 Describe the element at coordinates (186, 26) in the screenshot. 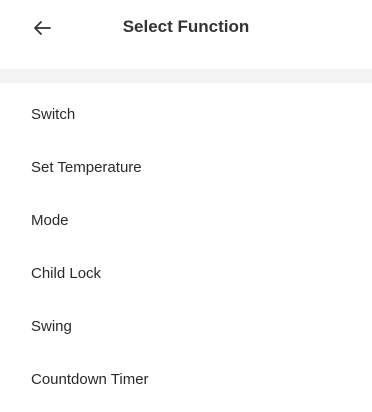

I see `page-title: Select Function` at that location.